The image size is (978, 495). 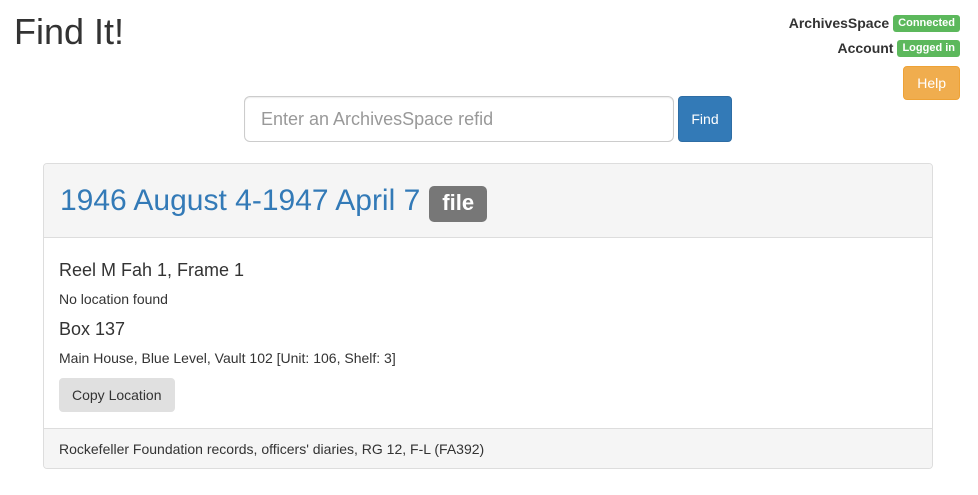 I want to click on connected-badge: Connected, so click(x=926, y=23).